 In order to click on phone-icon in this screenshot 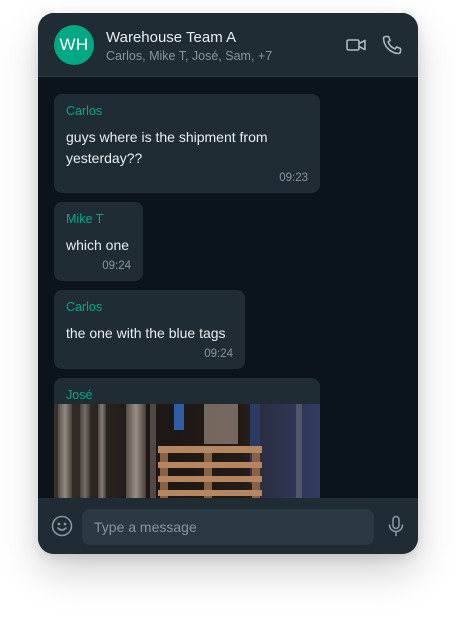, I will do `click(392, 45)`.